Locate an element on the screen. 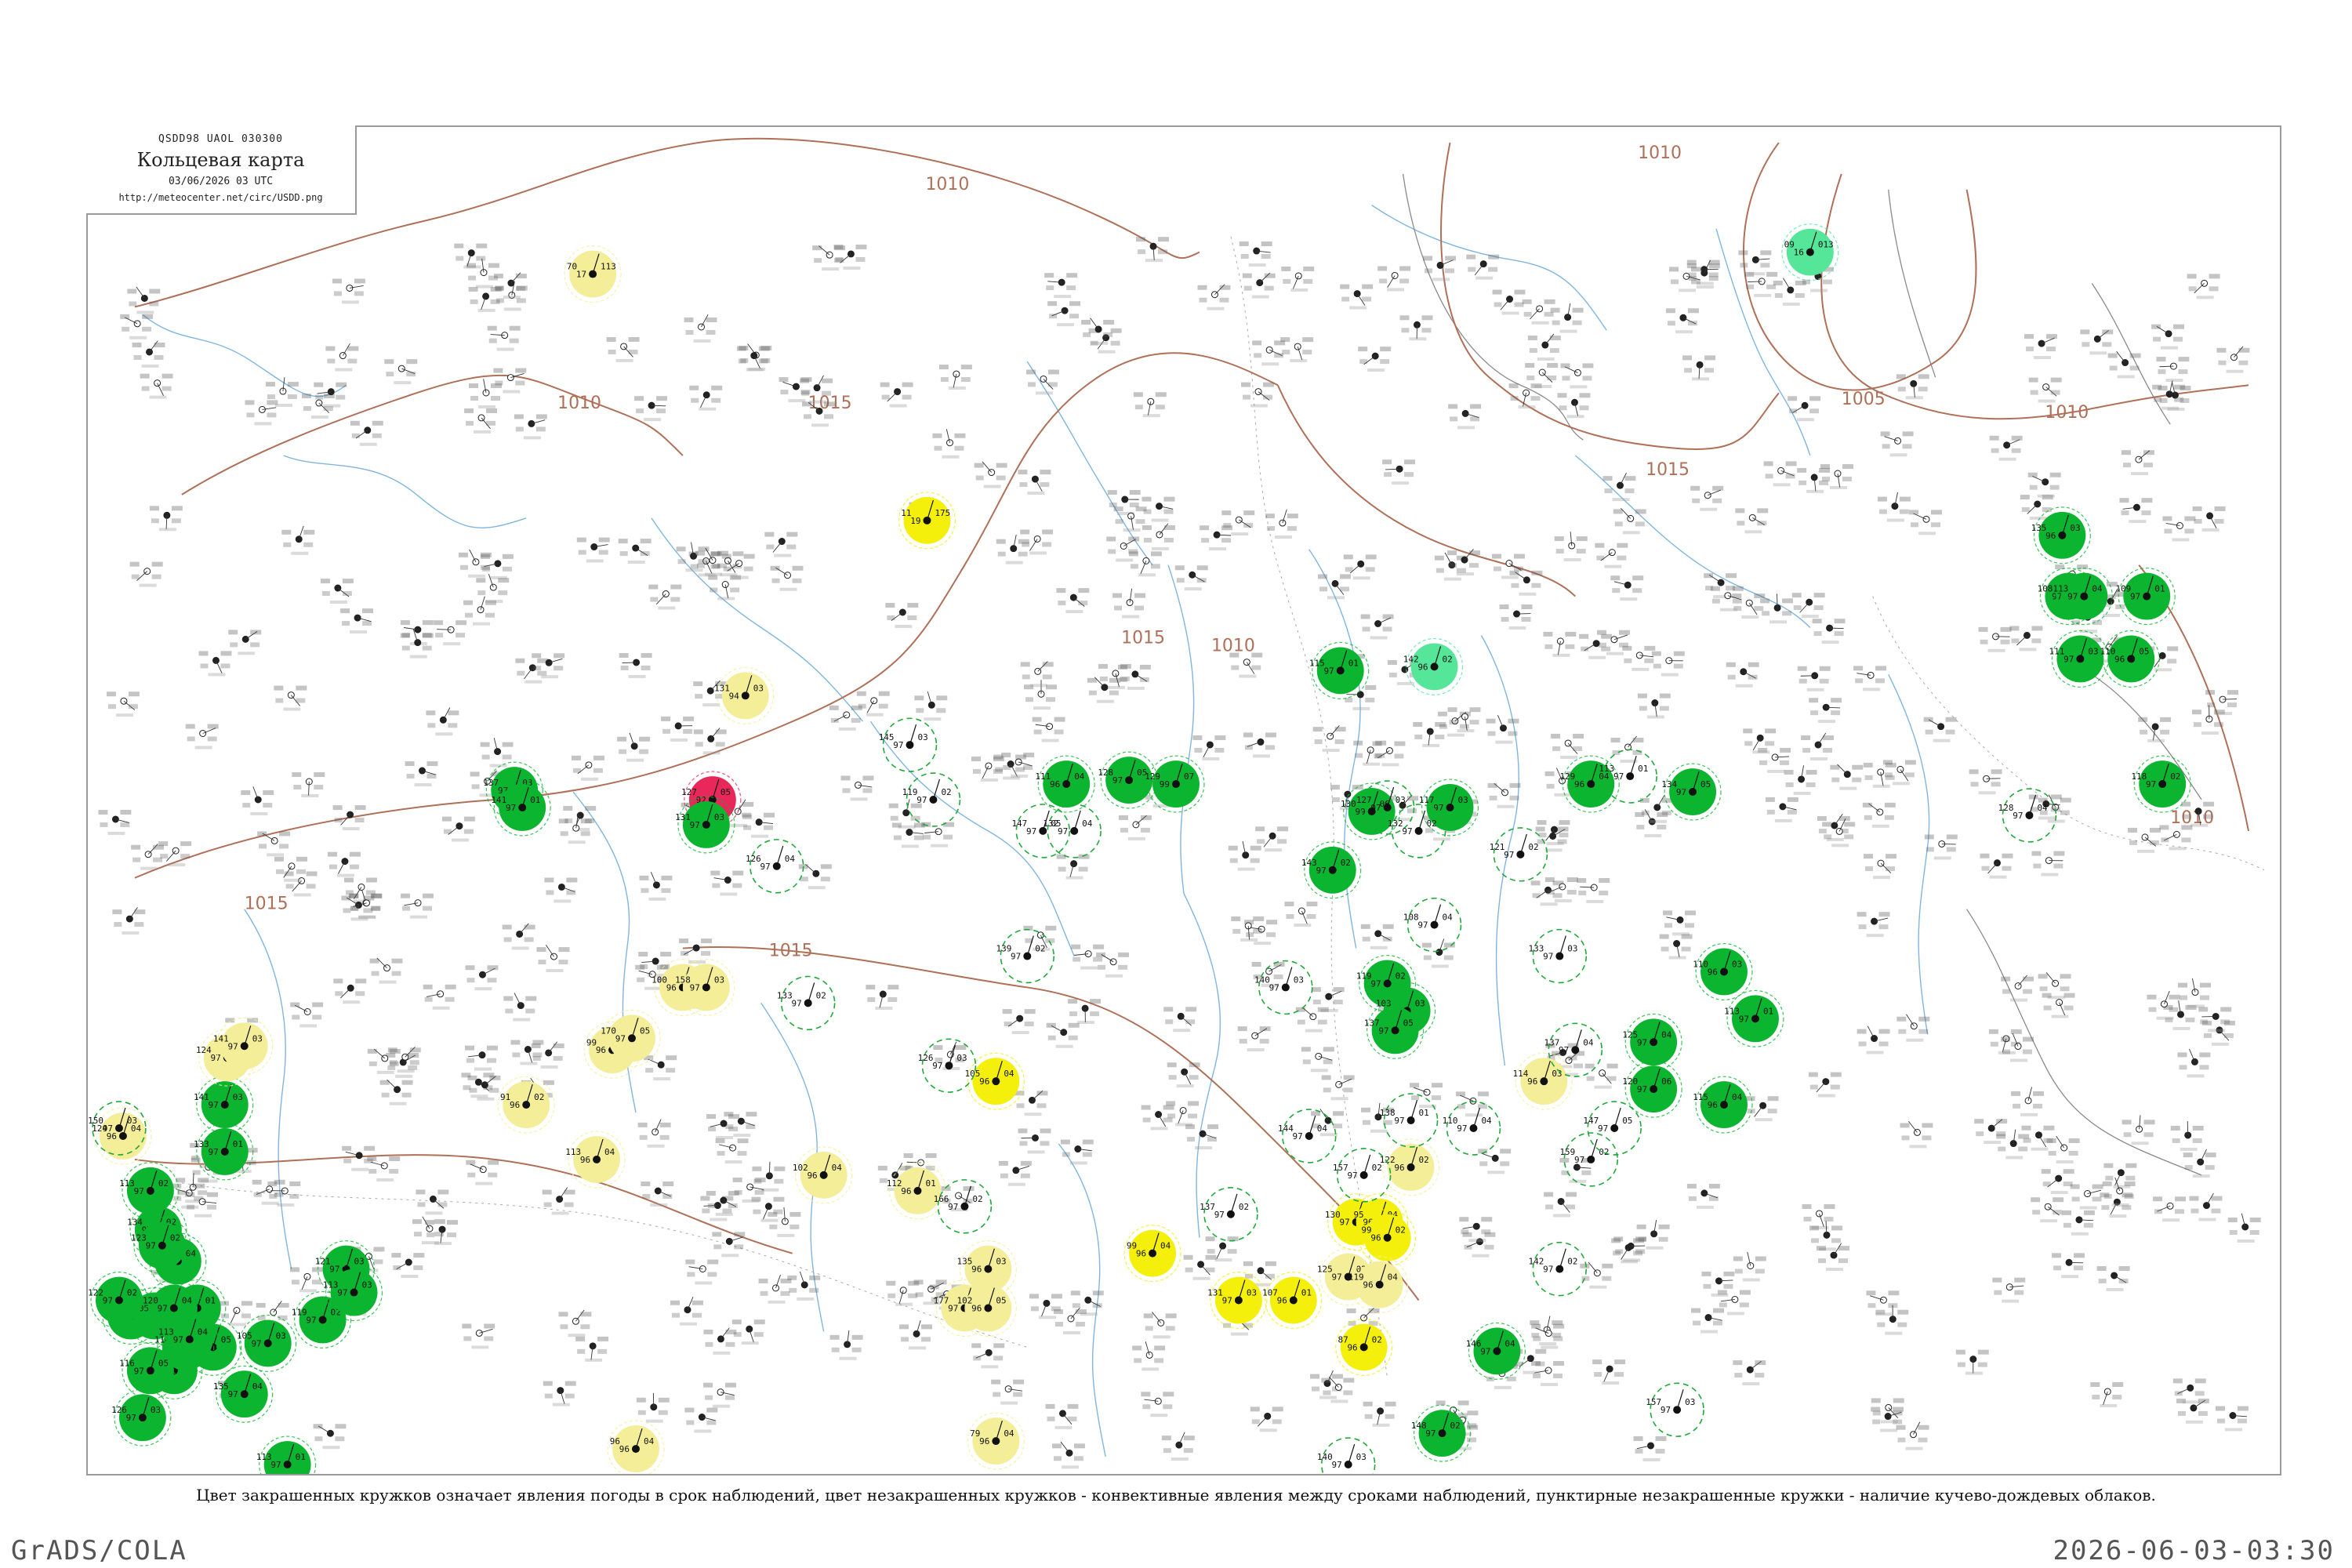 The width and height of the screenshot is (2352, 1568). station-marker: 11097 04 is located at coordinates (1472, 1128).